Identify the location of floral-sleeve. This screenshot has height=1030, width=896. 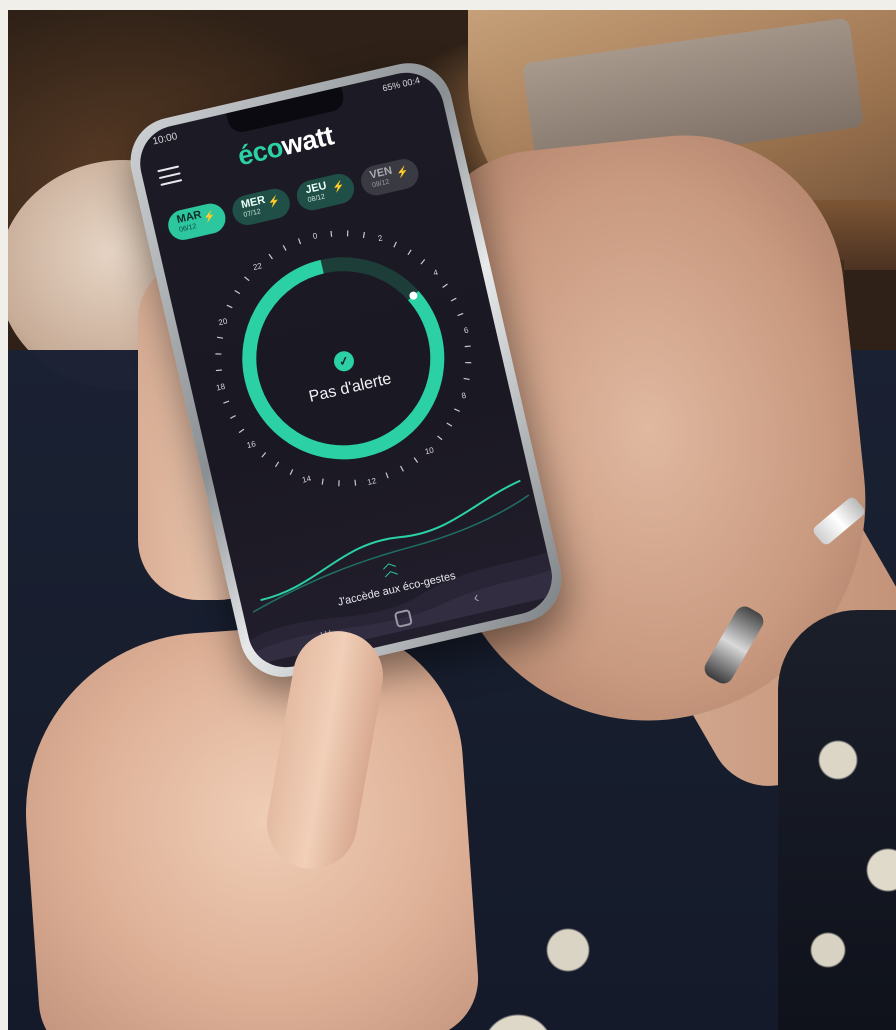
(837, 820).